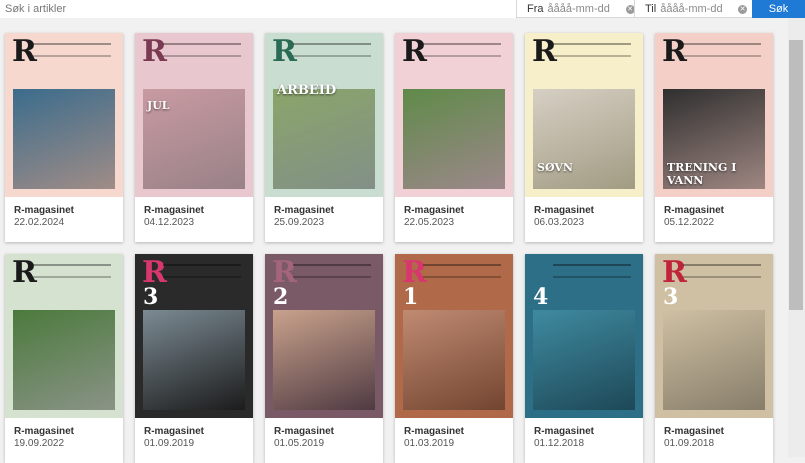 The width and height of the screenshot is (805, 463). I want to click on magazine-meta: R-magasinet 01.09.2019, so click(174, 437).